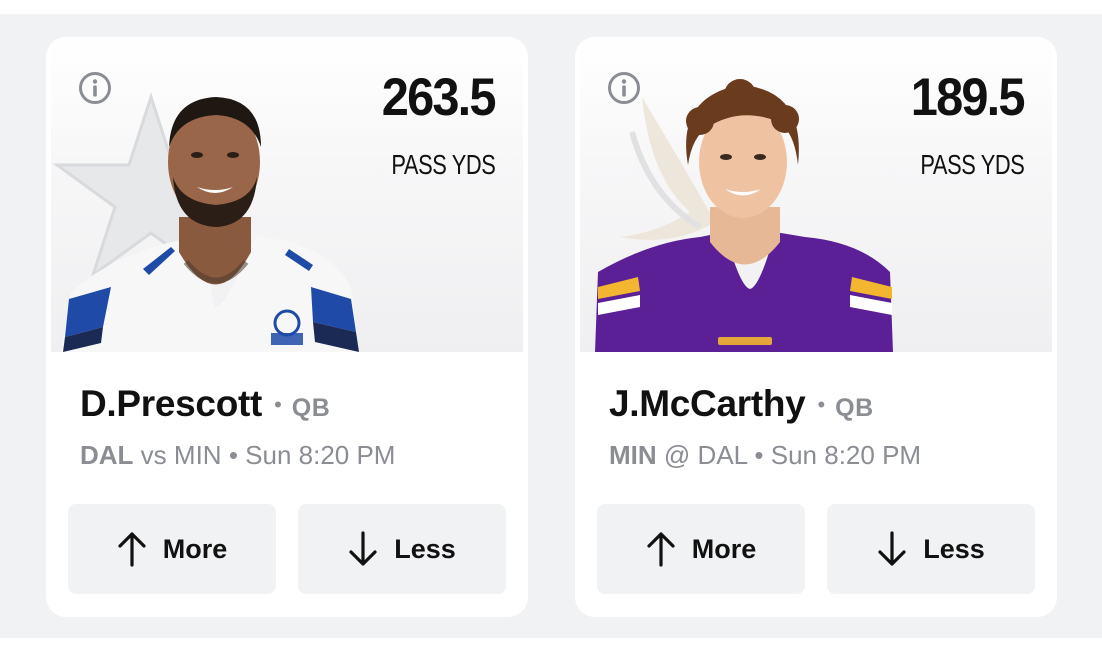  What do you see at coordinates (197, 455) in the screenshot?
I see `opponent-team: MIN` at bounding box center [197, 455].